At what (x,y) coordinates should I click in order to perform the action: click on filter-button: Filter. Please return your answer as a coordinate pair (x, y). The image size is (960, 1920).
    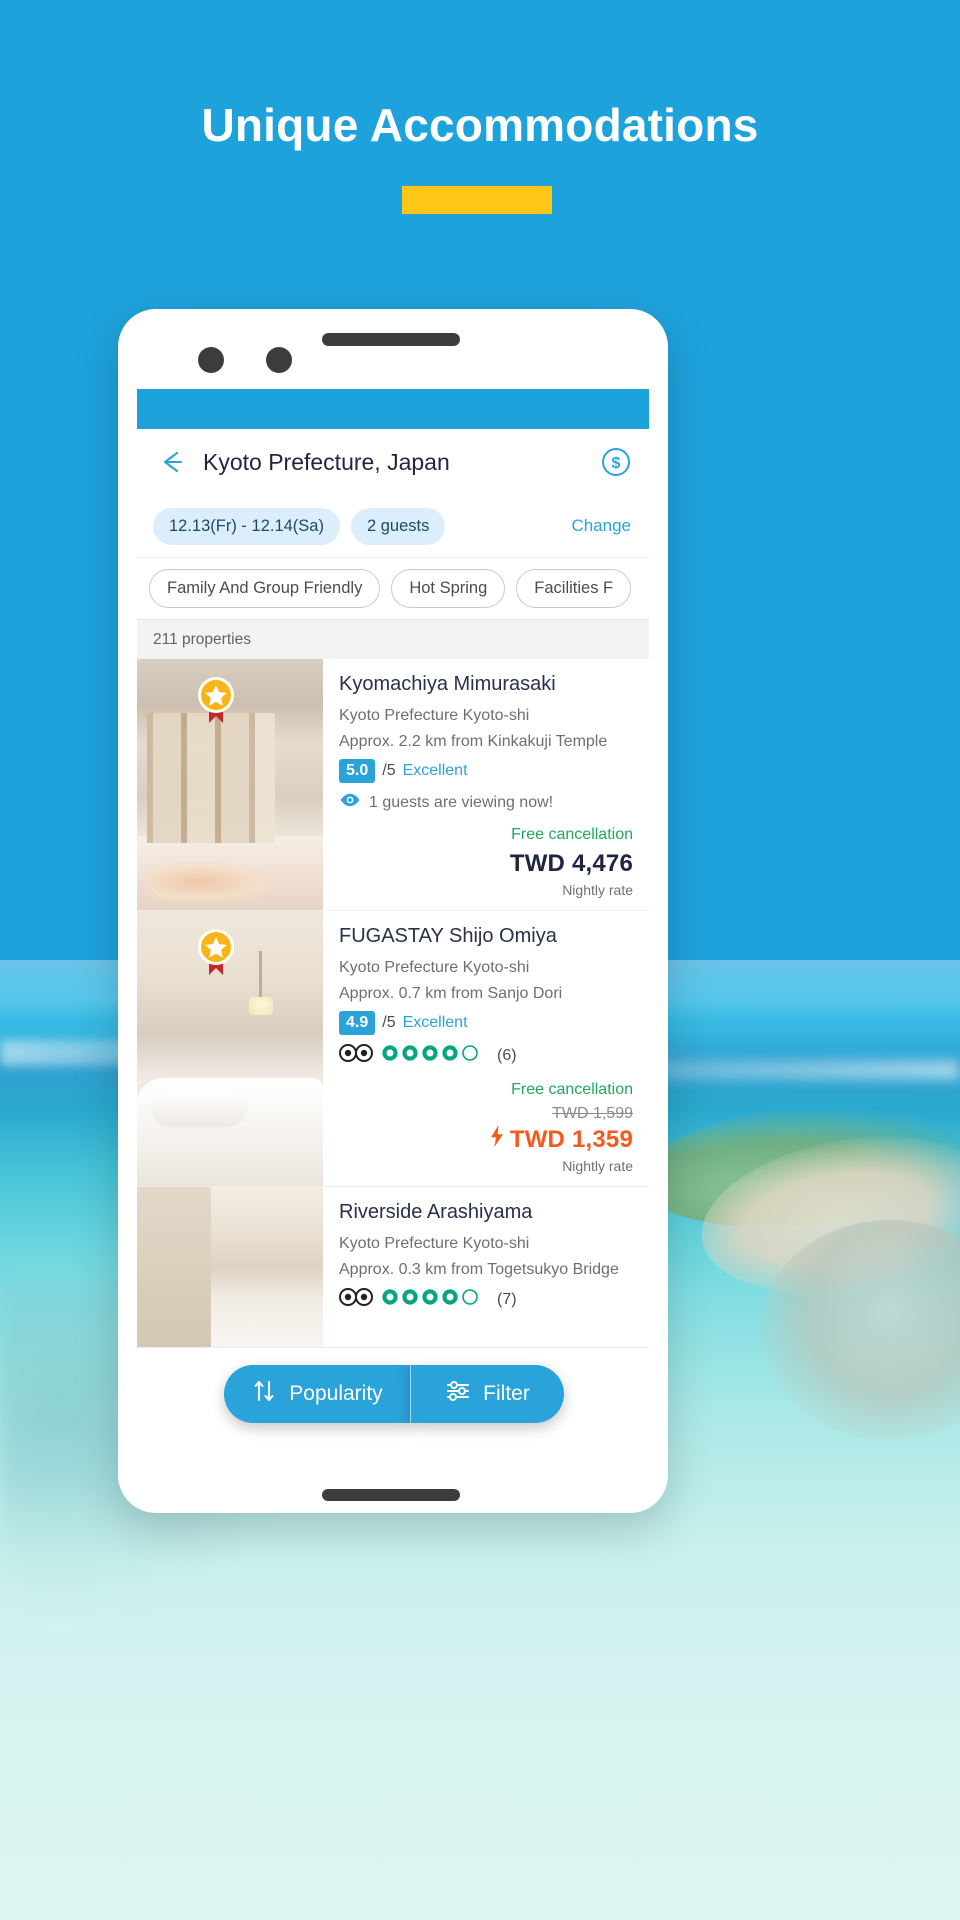
    Looking at the image, I should click on (487, 1394).